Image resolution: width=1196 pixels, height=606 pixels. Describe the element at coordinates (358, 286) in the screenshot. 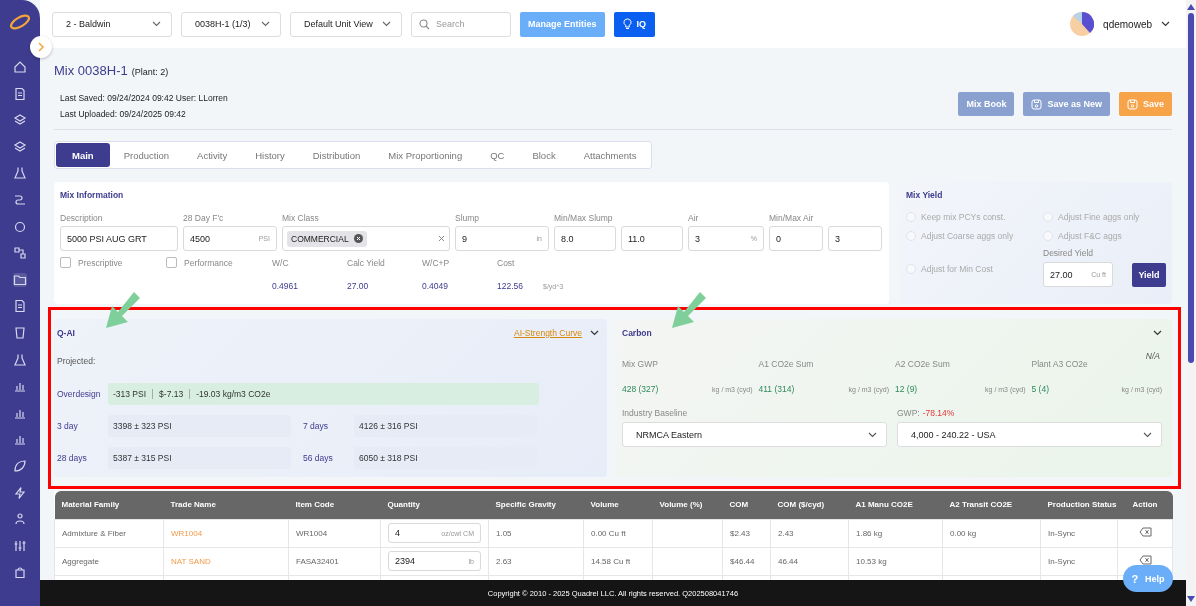

I see `stat-value: 27.00` at that location.